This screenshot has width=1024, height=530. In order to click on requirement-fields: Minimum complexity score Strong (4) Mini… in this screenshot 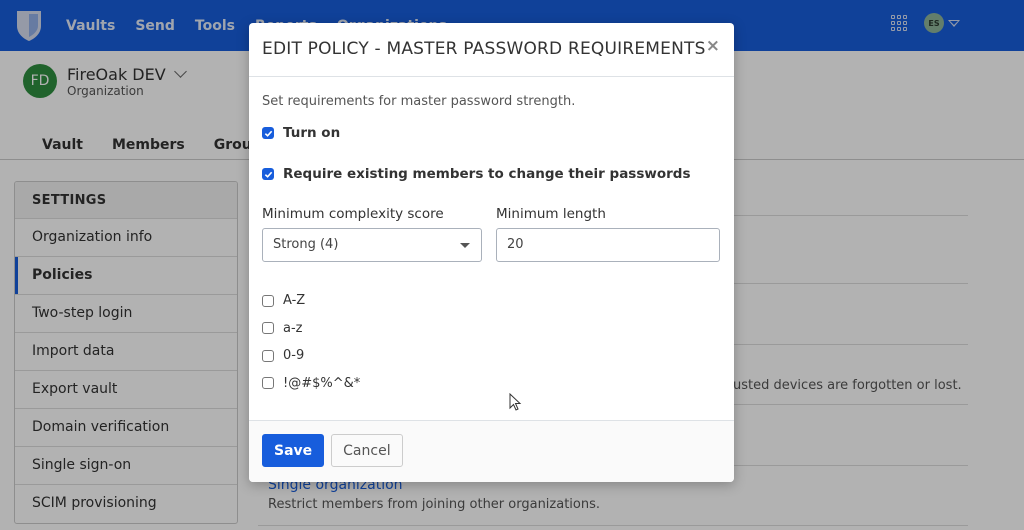, I will do `click(491, 234)`.